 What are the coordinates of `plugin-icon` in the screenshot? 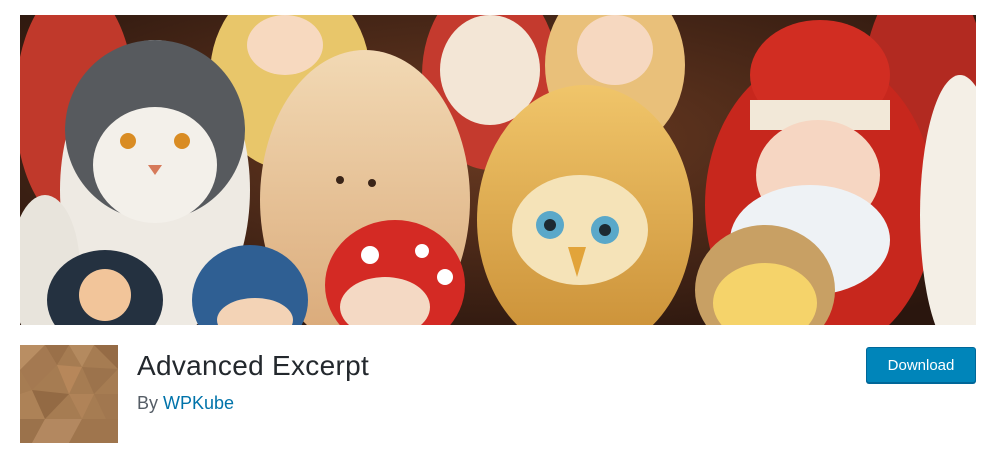 It's located at (69, 394).